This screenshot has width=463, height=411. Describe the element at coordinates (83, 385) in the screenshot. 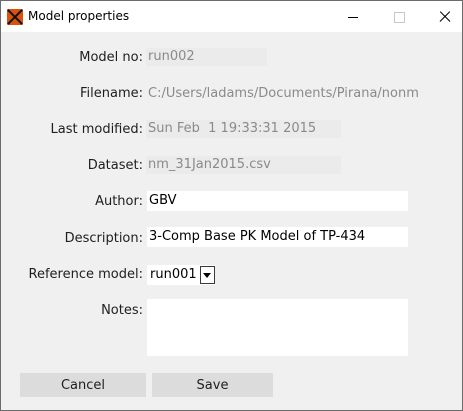

I see `cancel-button: Cancel` at that location.